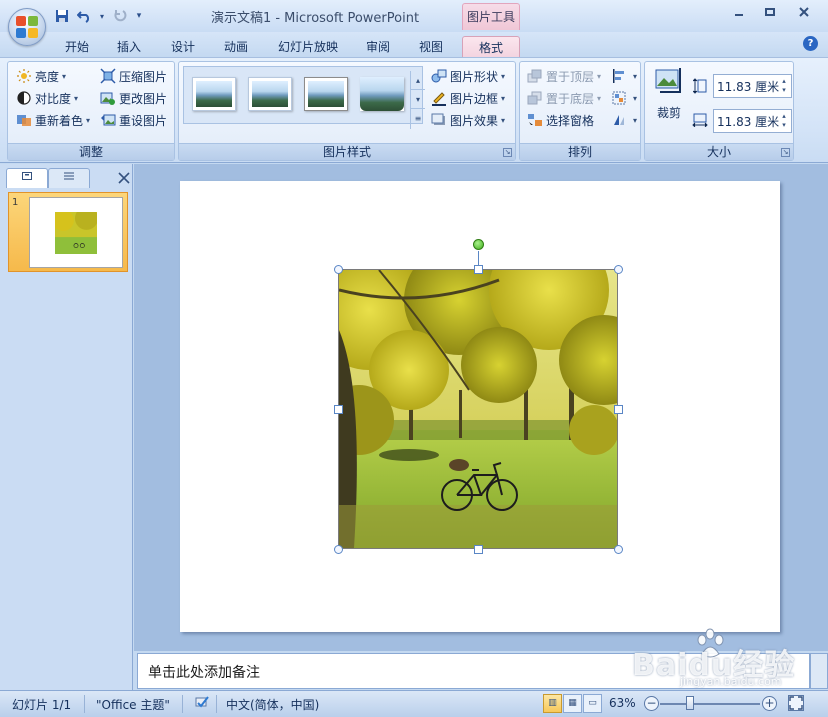 The width and height of the screenshot is (828, 717). Describe the element at coordinates (378, 46) in the screenshot. I see `tab-review: 审阅` at that location.